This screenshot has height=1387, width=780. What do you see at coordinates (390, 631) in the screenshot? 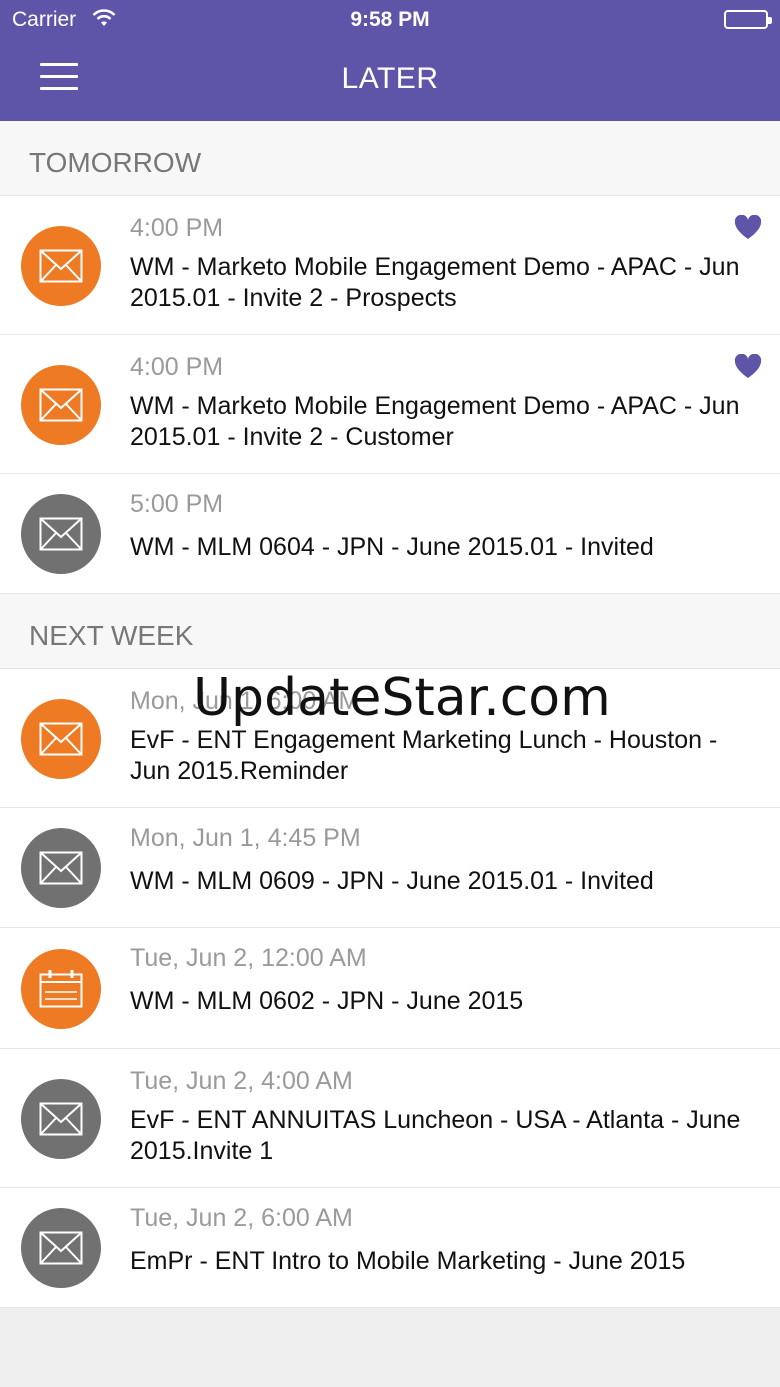
I see `section-header: NEXT WEEK` at bounding box center [390, 631].